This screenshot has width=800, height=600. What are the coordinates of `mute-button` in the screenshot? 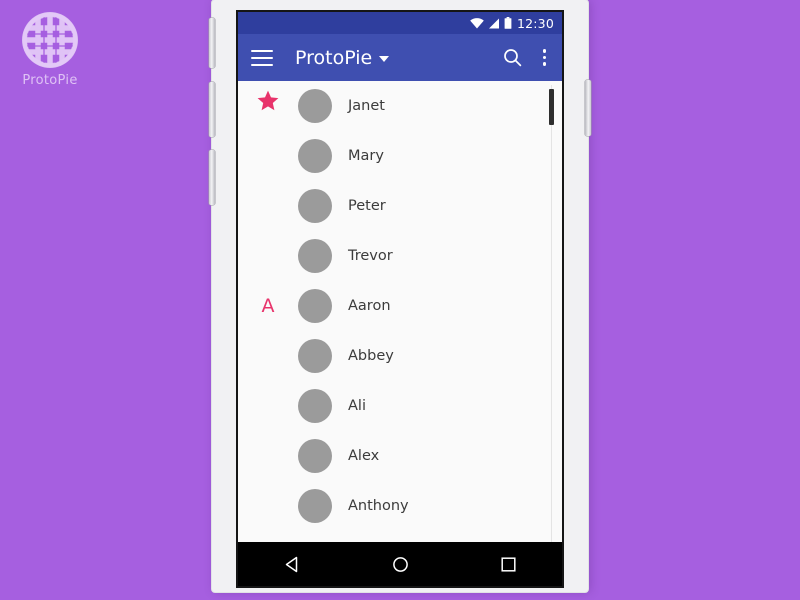 It's located at (212, 177).